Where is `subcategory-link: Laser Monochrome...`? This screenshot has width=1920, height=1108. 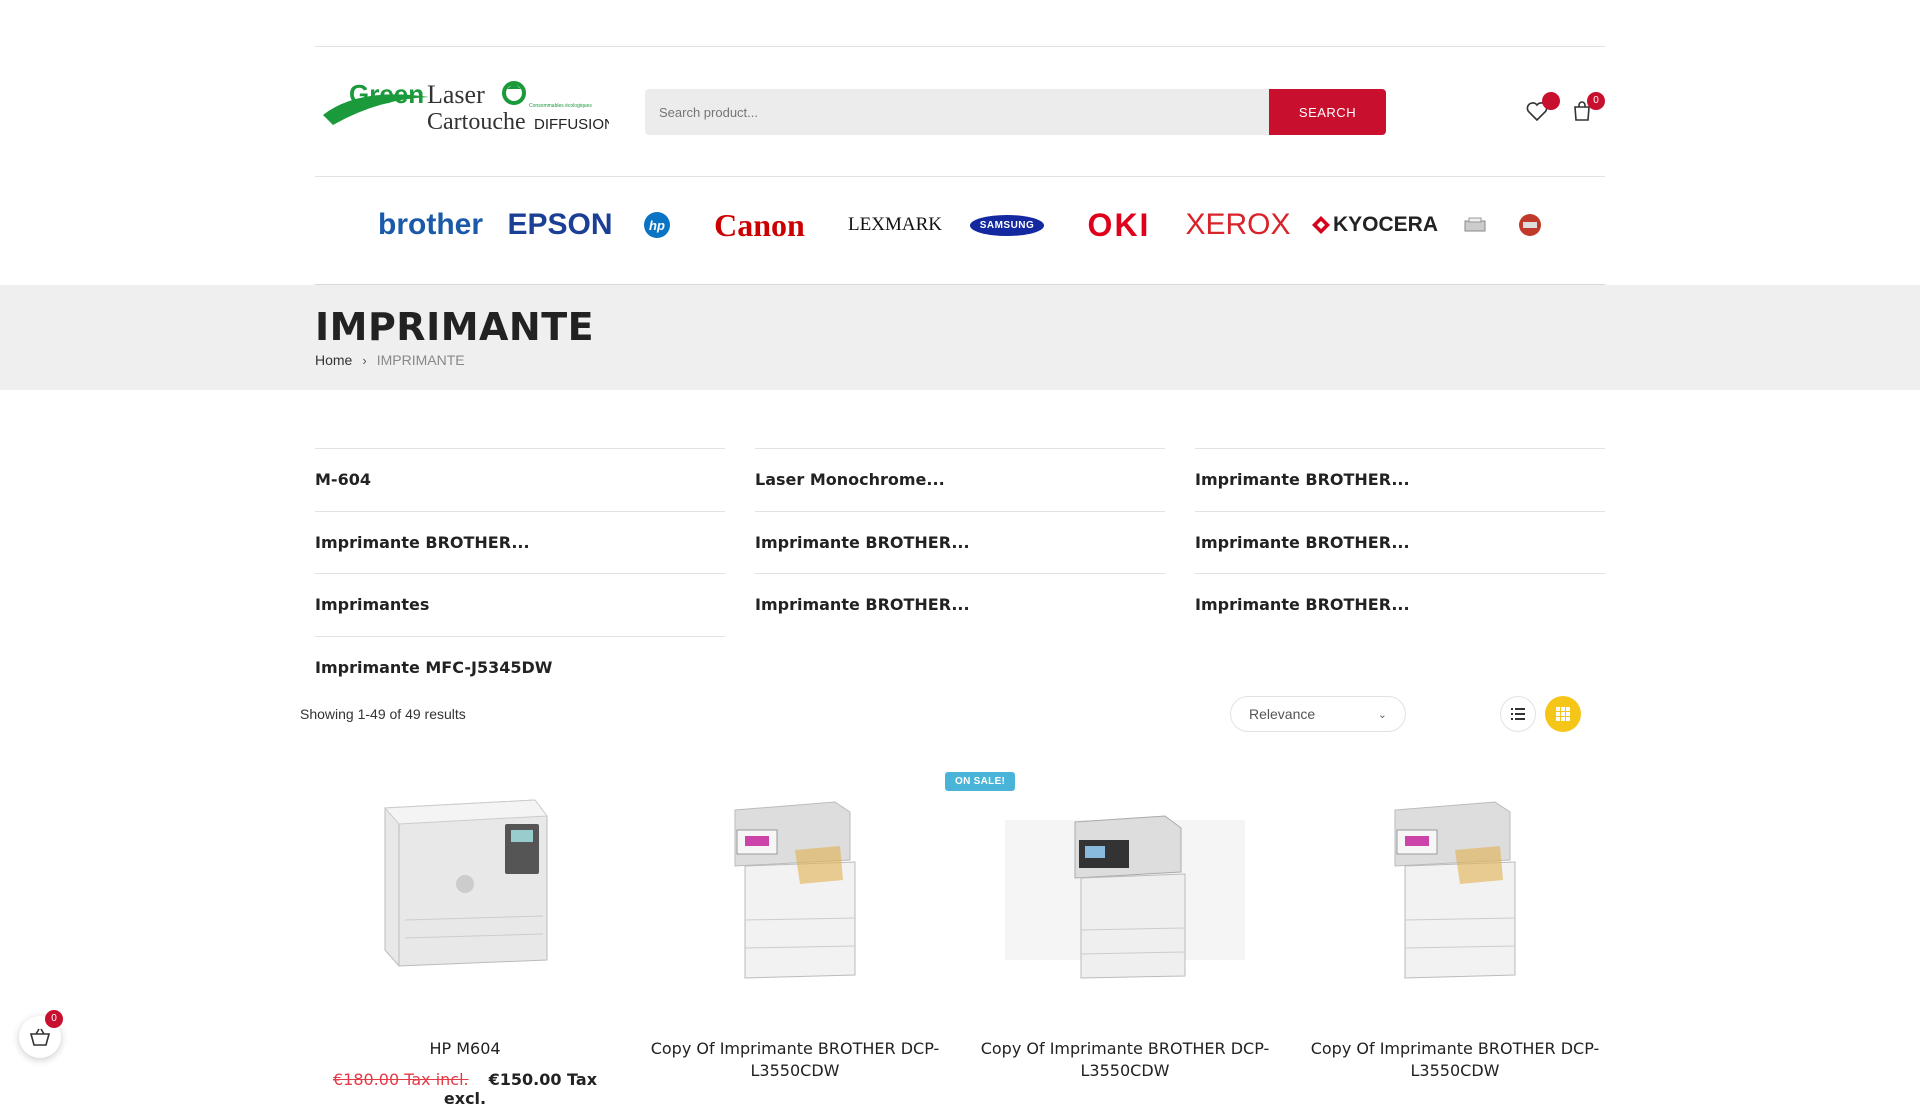 subcategory-link: Laser Monochrome... is located at coordinates (960, 479).